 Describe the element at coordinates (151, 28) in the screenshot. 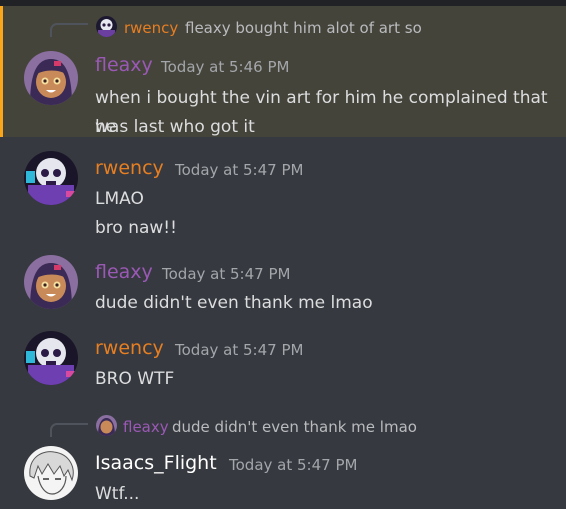

I see `reply-author: rwency` at that location.